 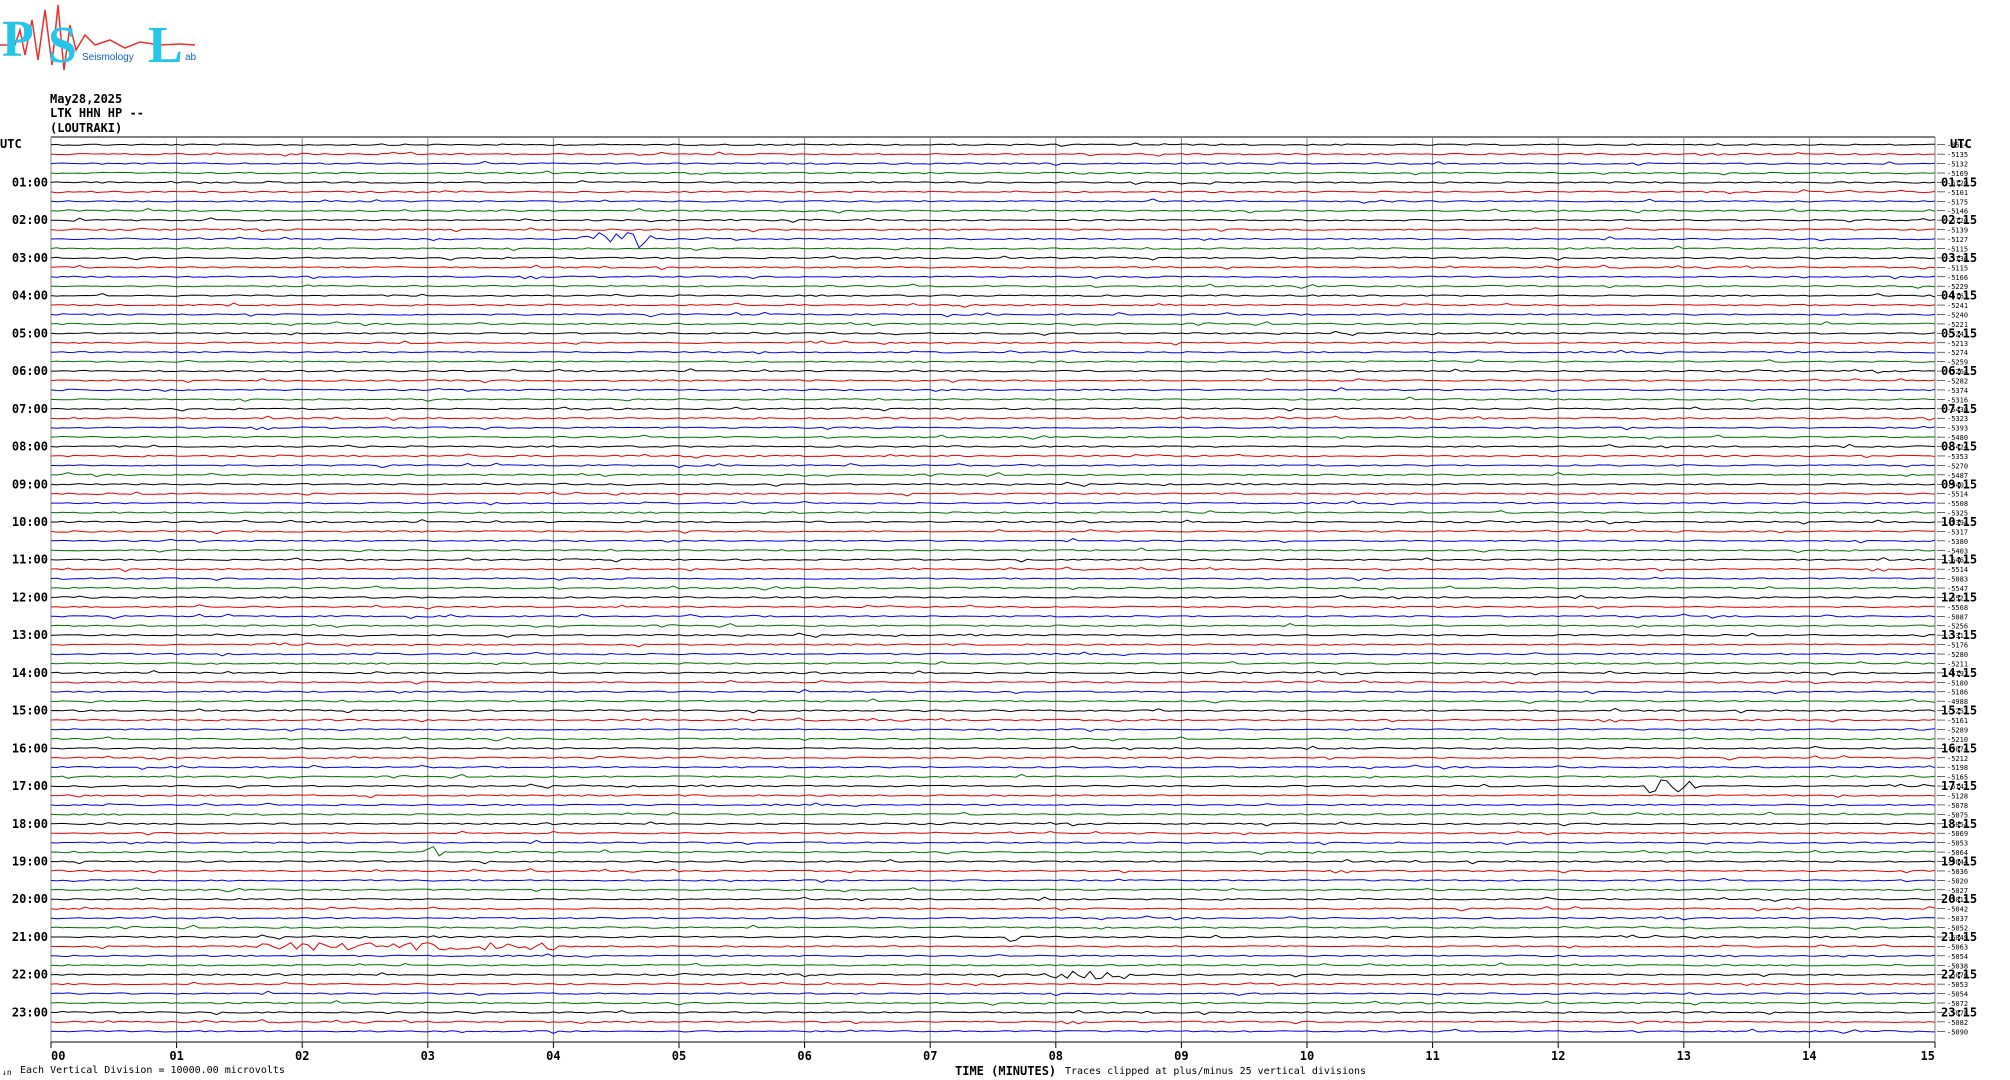 I want to click on trace-value-58: -5186, so click(x=1957, y=693).